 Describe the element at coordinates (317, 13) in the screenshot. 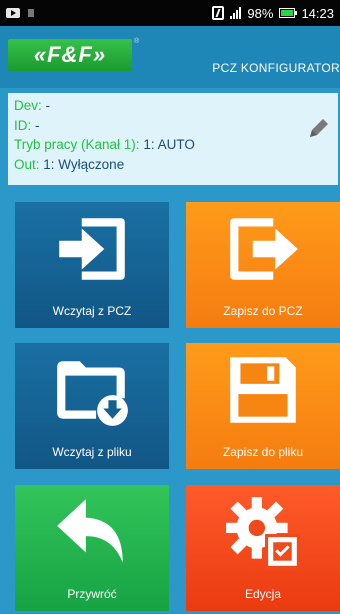

I see `clock: 14:23` at that location.